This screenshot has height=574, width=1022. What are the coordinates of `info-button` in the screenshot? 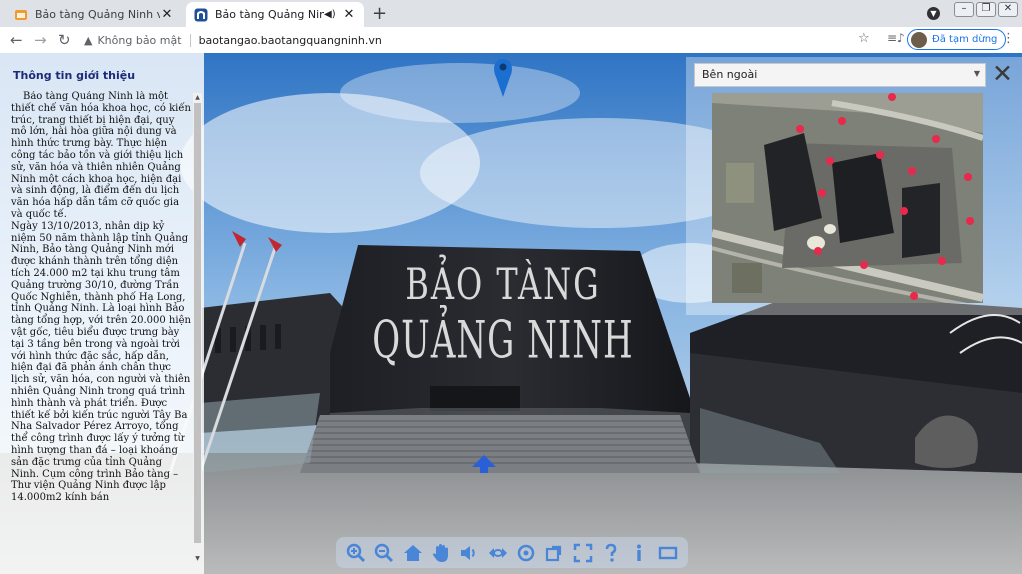 It's located at (639, 553).